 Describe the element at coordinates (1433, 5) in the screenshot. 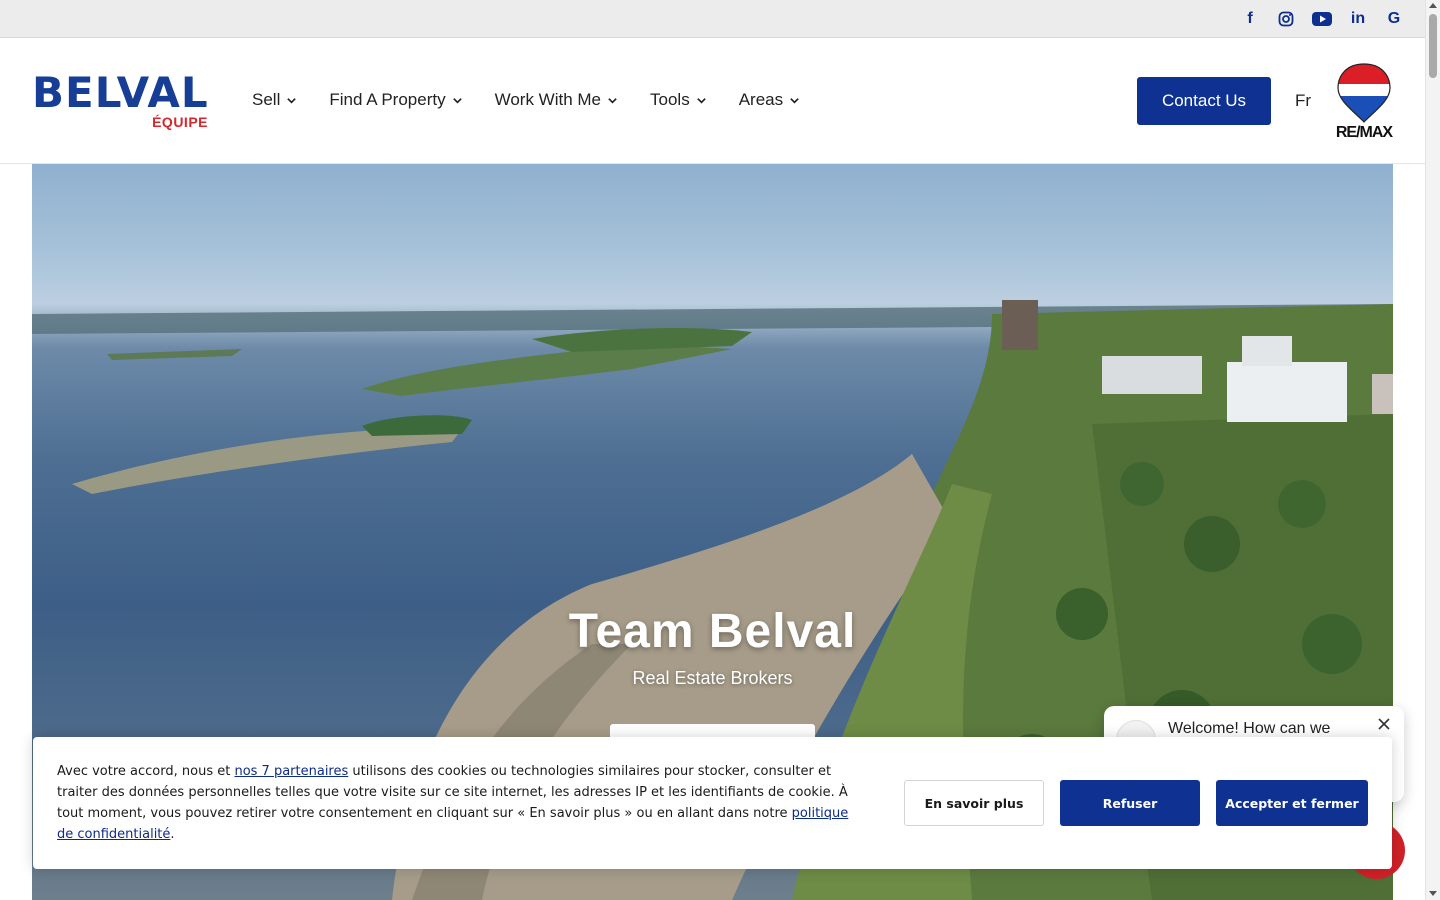

I see `scroll-up-icon` at that location.